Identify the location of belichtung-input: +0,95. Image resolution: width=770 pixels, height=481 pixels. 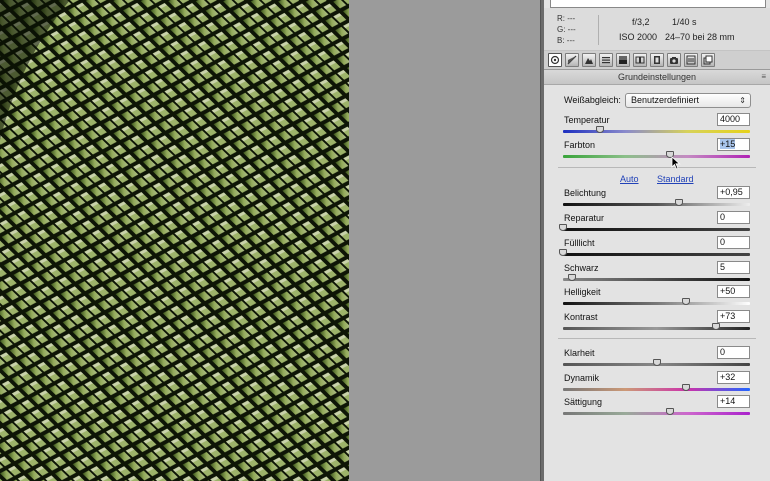
(733, 192).